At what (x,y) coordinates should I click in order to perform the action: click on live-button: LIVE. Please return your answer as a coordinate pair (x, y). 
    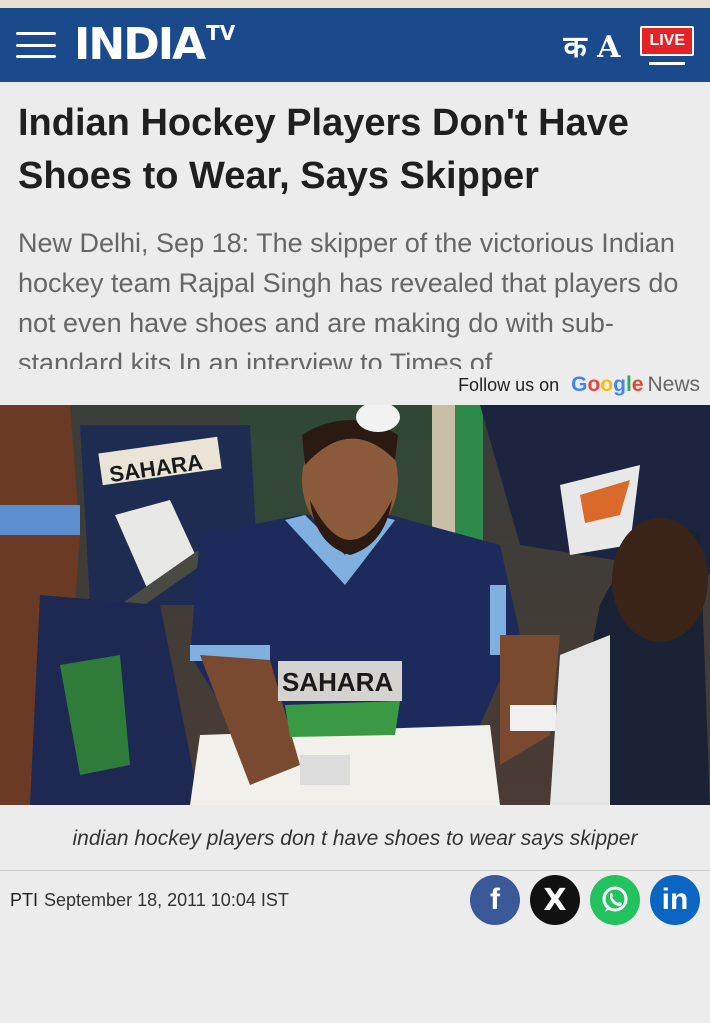
    Looking at the image, I should click on (667, 45).